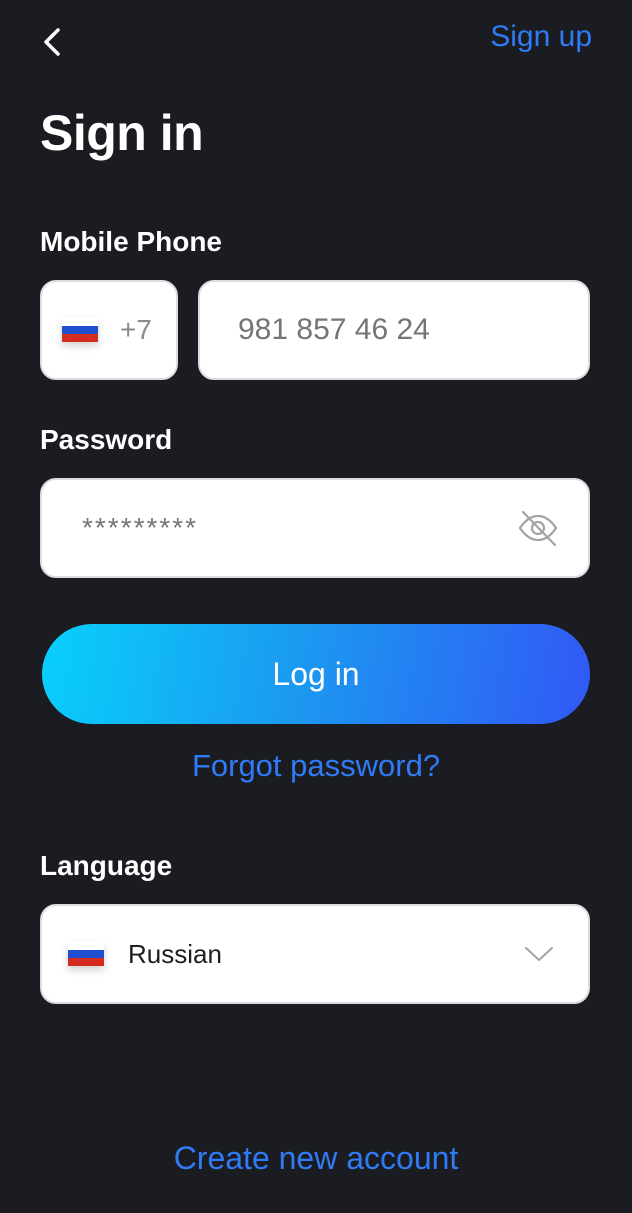 Image resolution: width=632 pixels, height=1213 pixels. Describe the element at coordinates (175, 953) in the screenshot. I see `language-selected-value: Russian` at that location.